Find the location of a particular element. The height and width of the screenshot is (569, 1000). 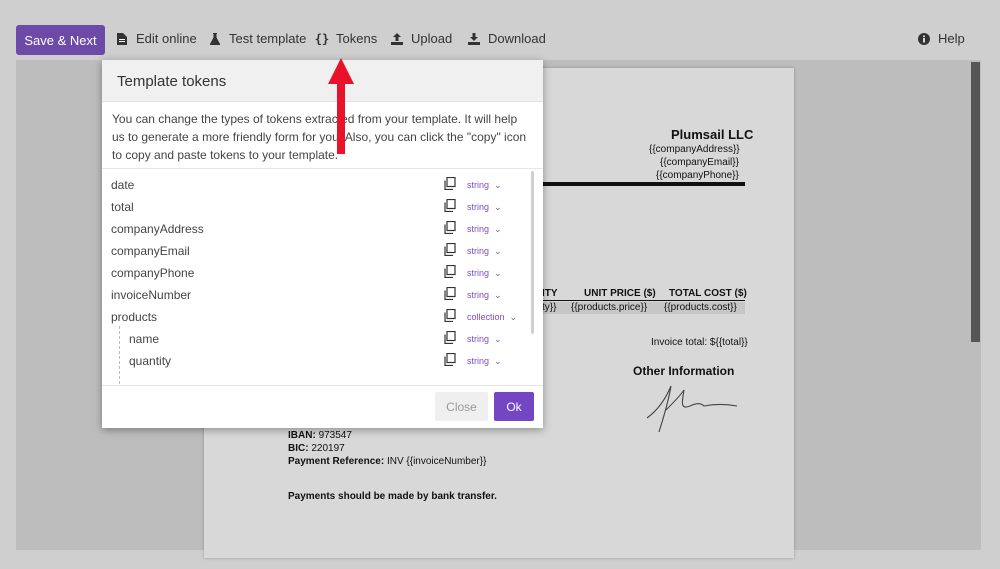

token-row: companyAddress string ⌄ is located at coordinates (312, 229).